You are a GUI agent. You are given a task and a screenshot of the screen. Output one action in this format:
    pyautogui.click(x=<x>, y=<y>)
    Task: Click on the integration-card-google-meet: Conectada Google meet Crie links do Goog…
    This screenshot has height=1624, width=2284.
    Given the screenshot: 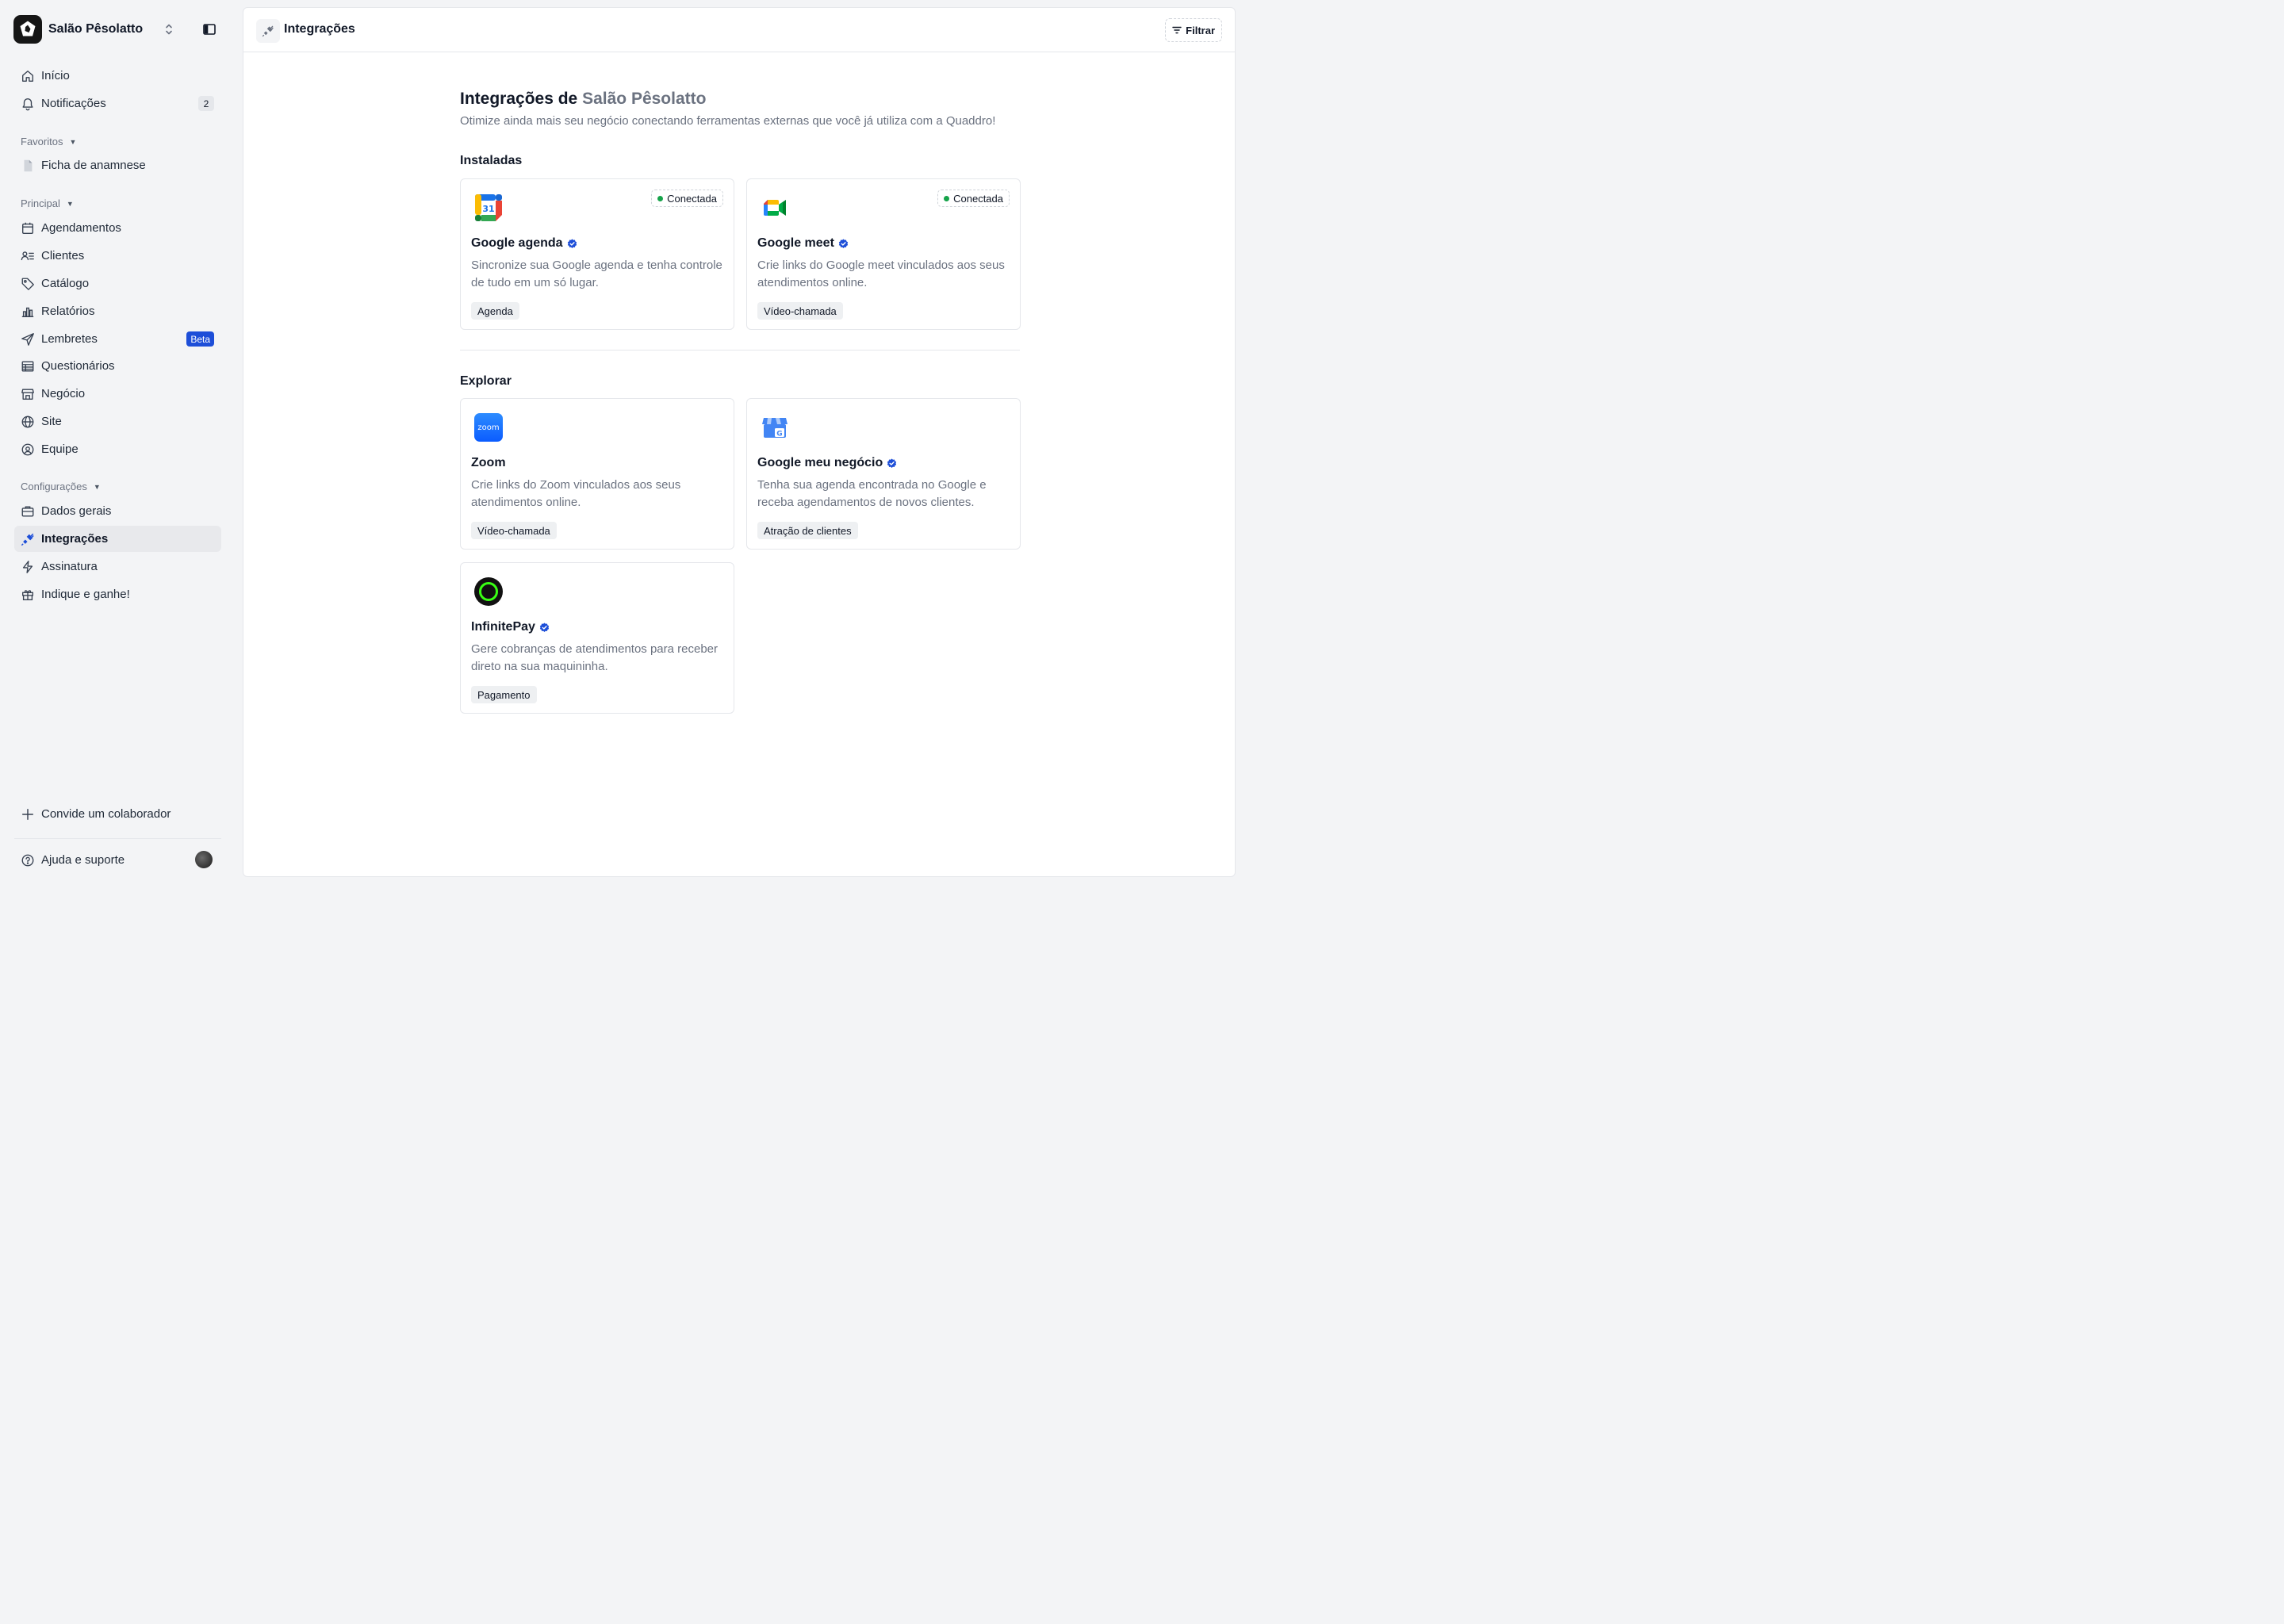 What is the action you would take?
    pyautogui.click(x=883, y=254)
    